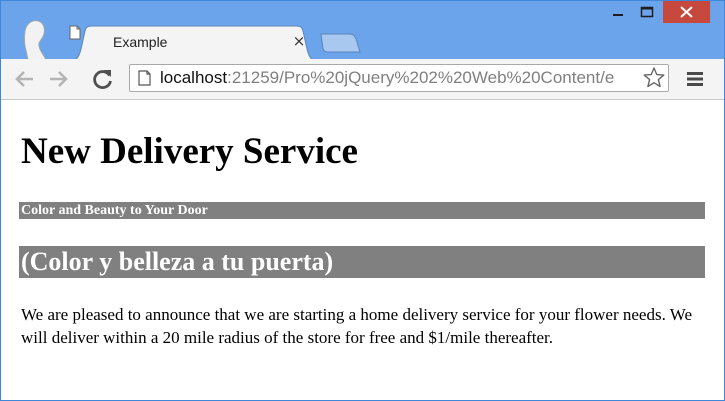 This screenshot has width=725, height=401. What do you see at coordinates (340, 43) in the screenshot?
I see `new-tab-button` at bounding box center [340, 43].